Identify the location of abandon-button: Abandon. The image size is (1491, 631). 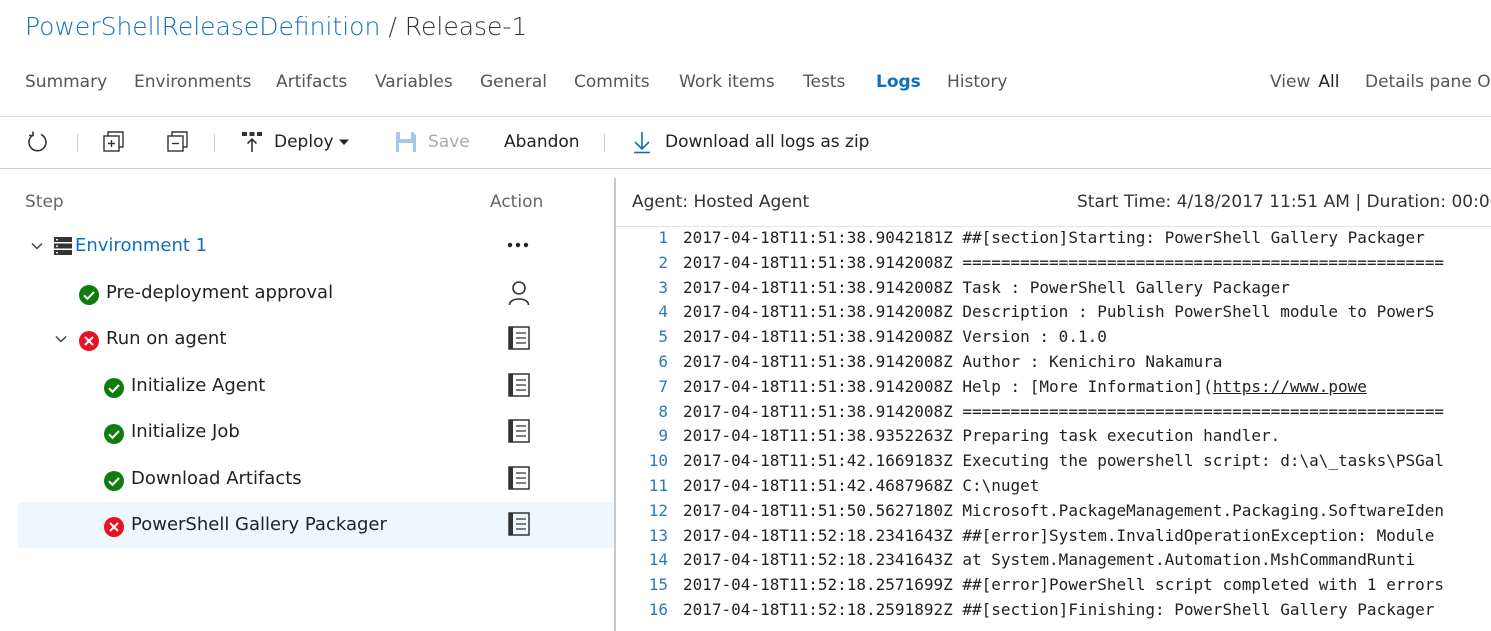
(542, 142).